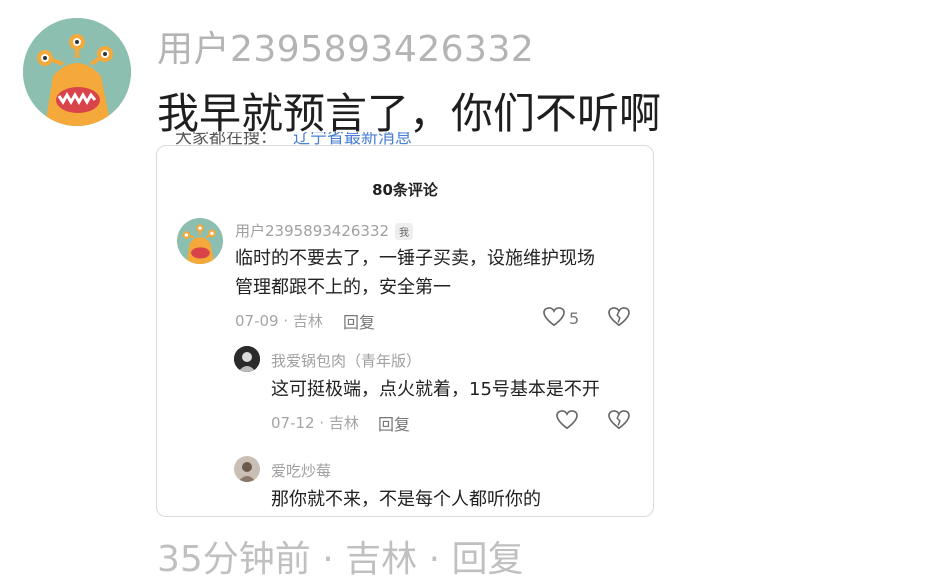  Describe the element at coordinates (404, 231) in the screenshot. I see `self-badge: 我` at that location.